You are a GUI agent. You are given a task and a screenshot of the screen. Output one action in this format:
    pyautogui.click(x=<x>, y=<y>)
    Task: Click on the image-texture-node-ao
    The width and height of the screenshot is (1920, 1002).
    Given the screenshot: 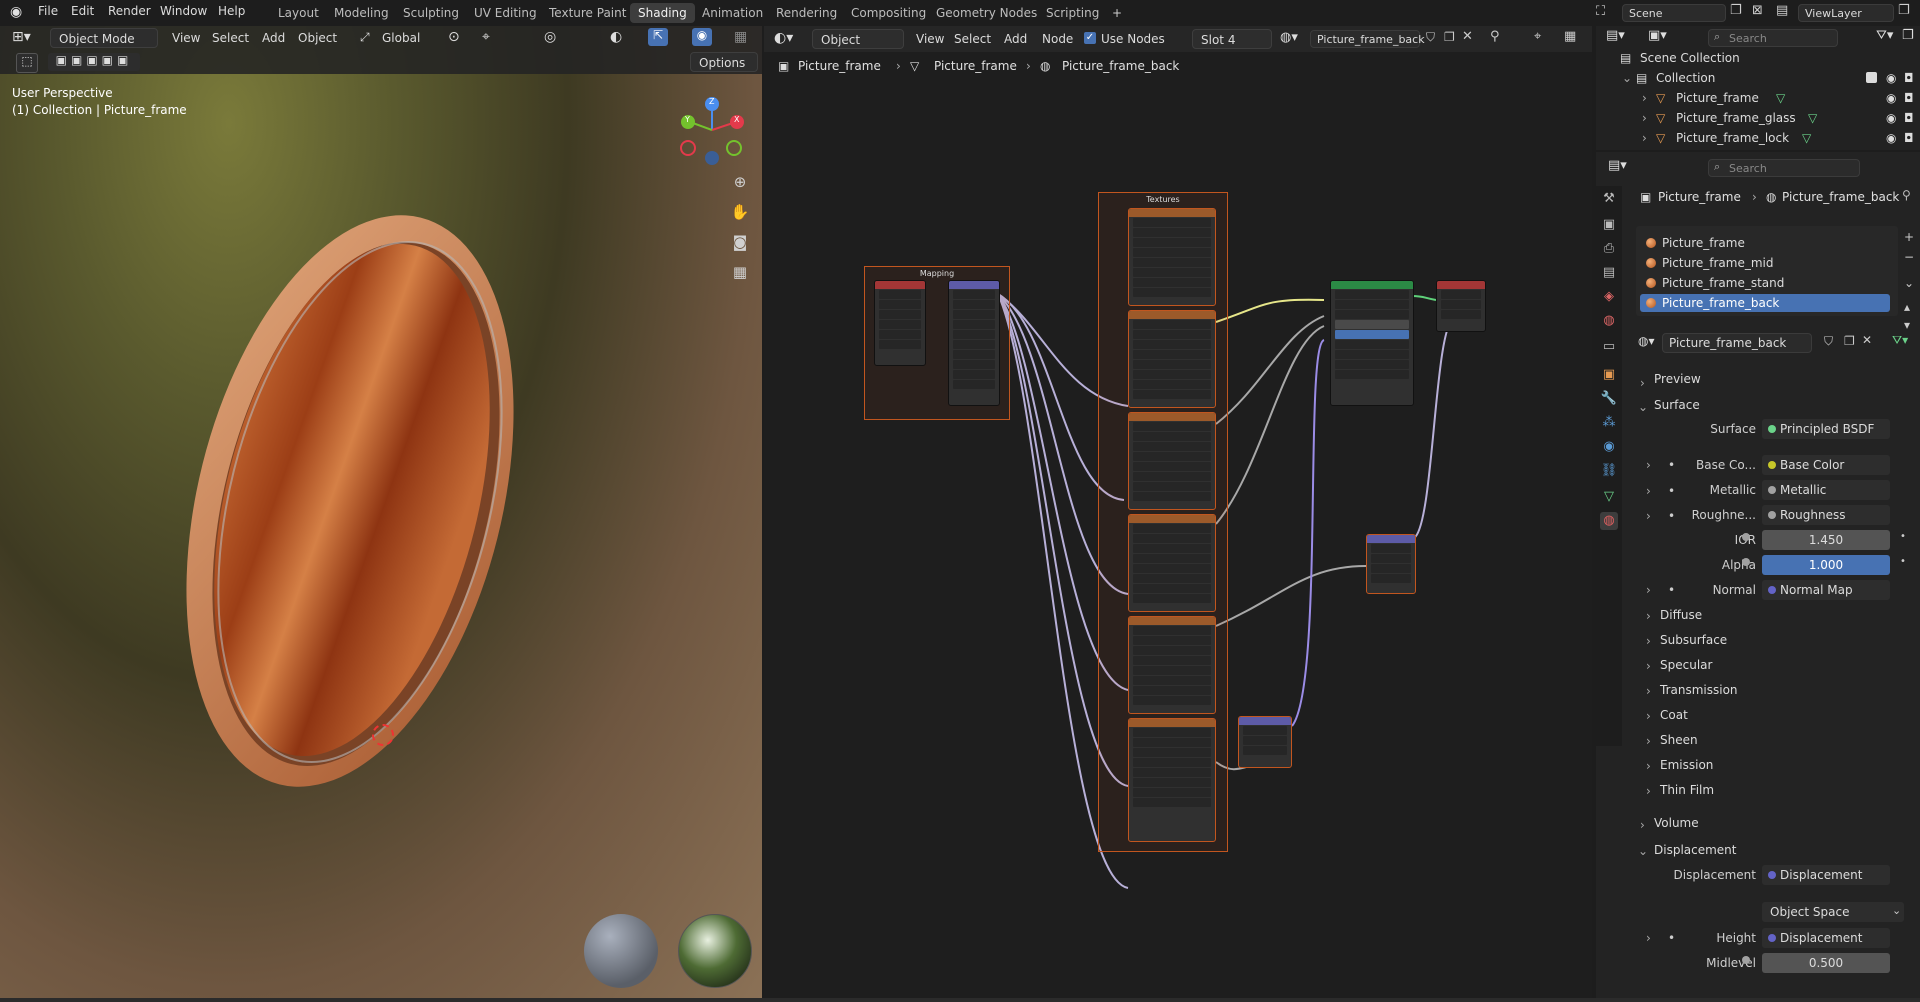 What is the action you would take?
    pyautogui.click(x=1172, y=257)
    